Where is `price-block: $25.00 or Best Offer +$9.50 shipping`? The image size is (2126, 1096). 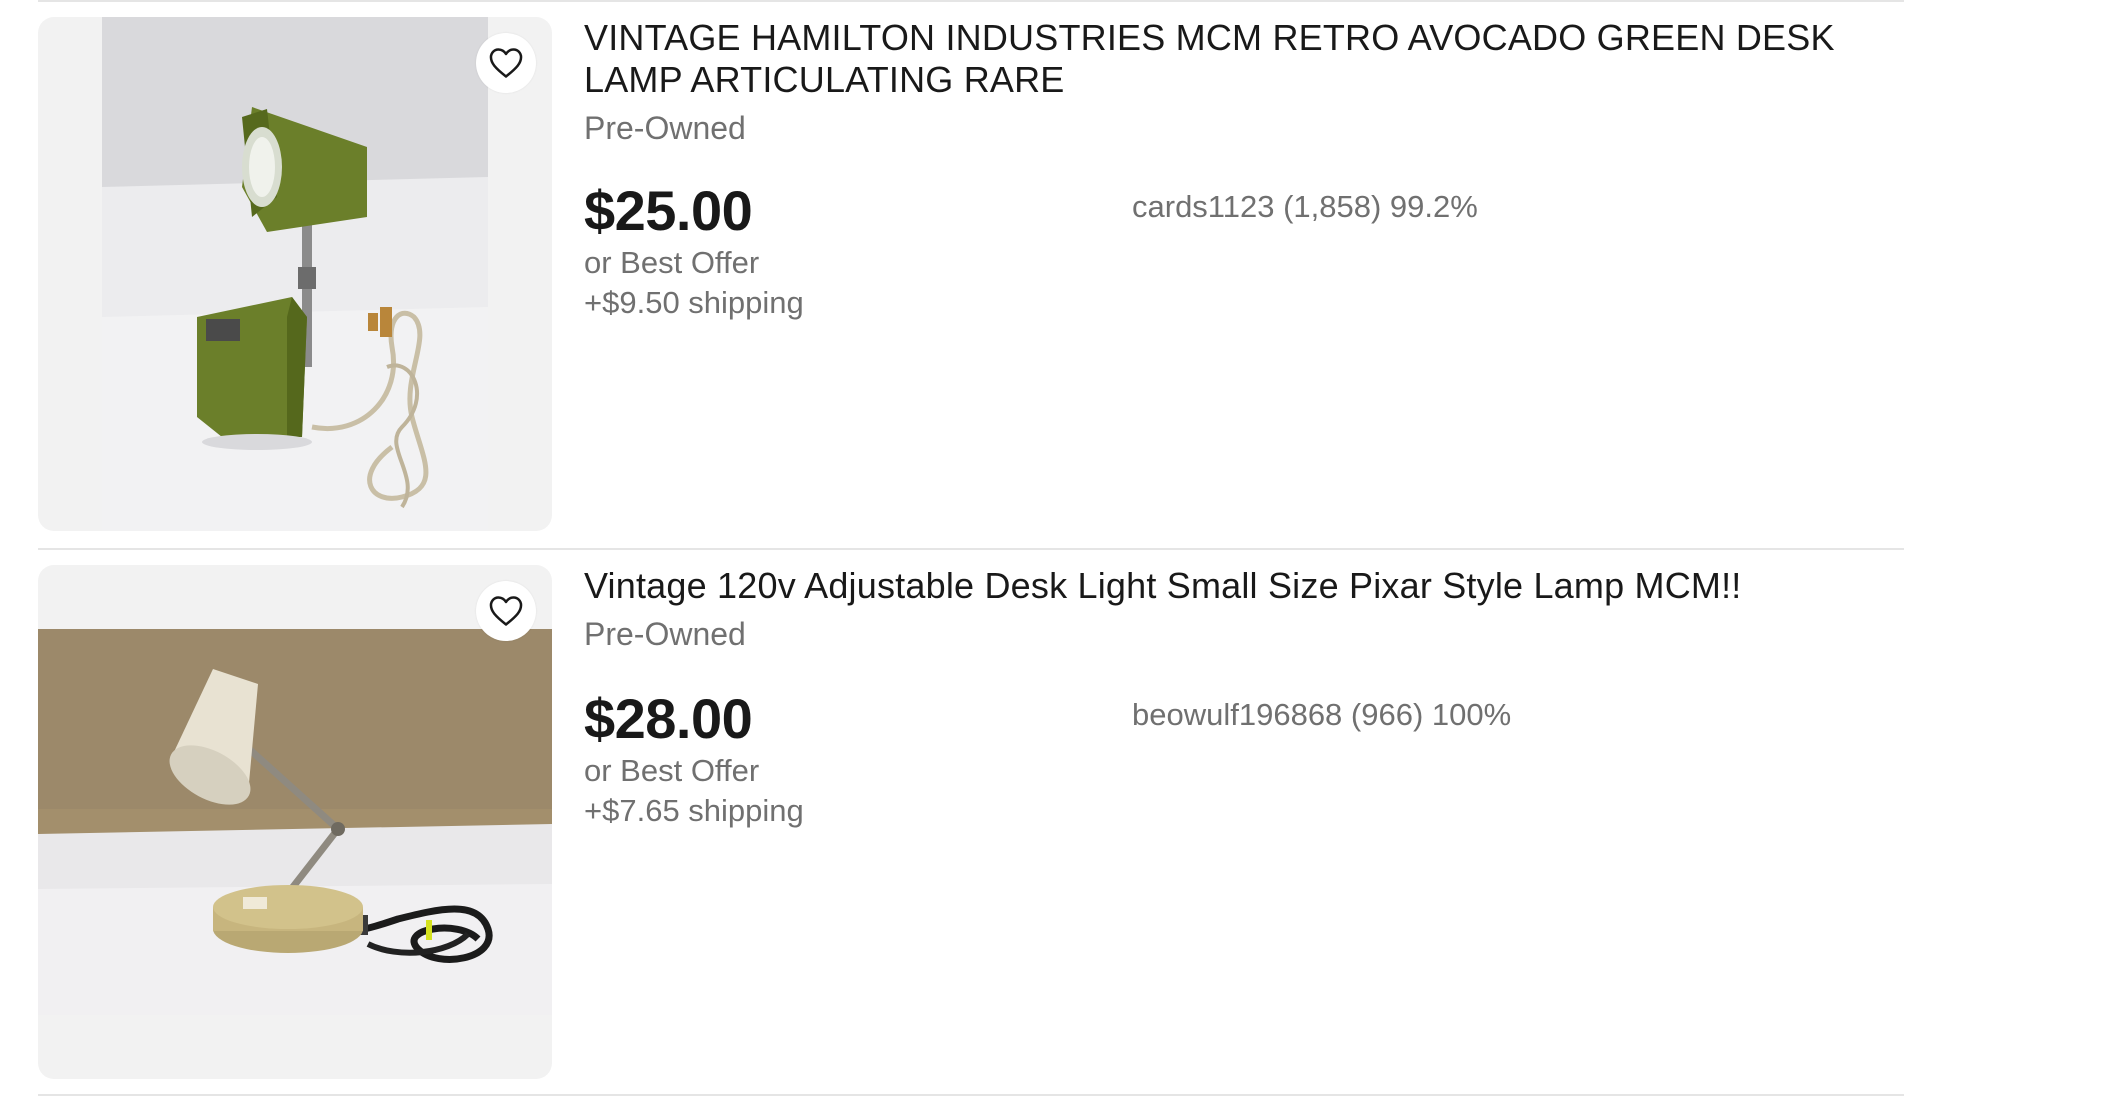 price-block: $25.00 or Best Offer +$9.50 shipping is located at coordinates (844, 251).